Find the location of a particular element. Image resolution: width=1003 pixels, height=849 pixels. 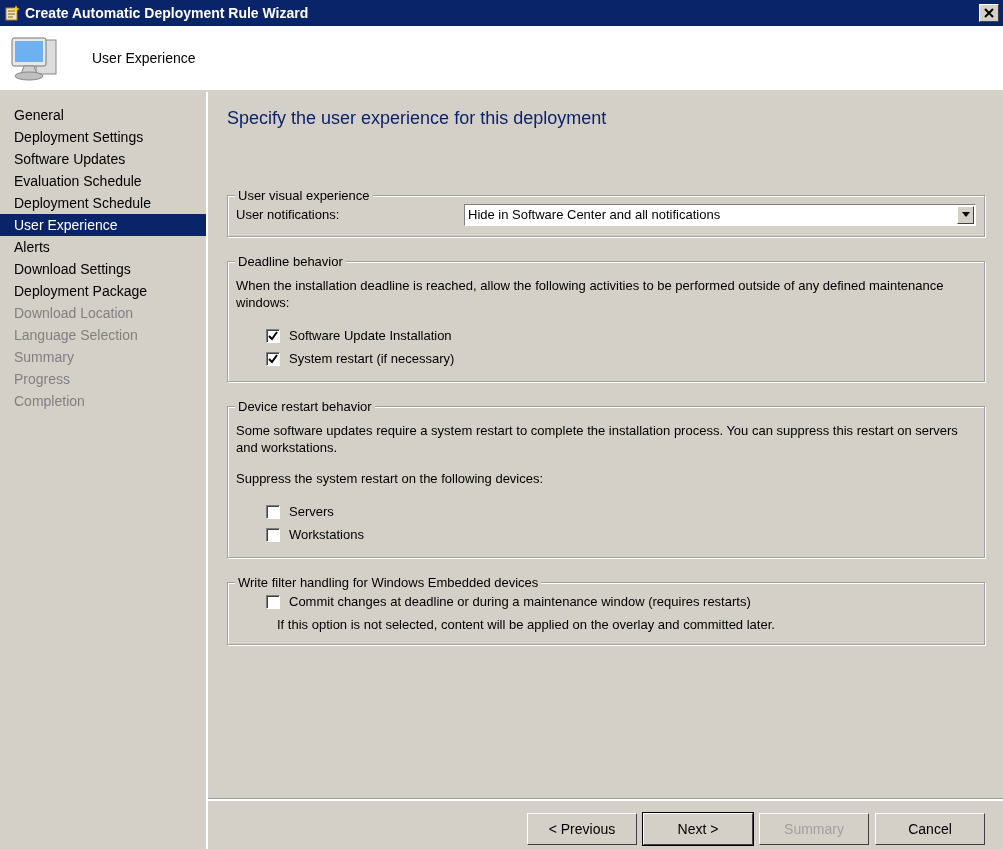

wizard-button: Cancel is located at coordinates (930, 829).